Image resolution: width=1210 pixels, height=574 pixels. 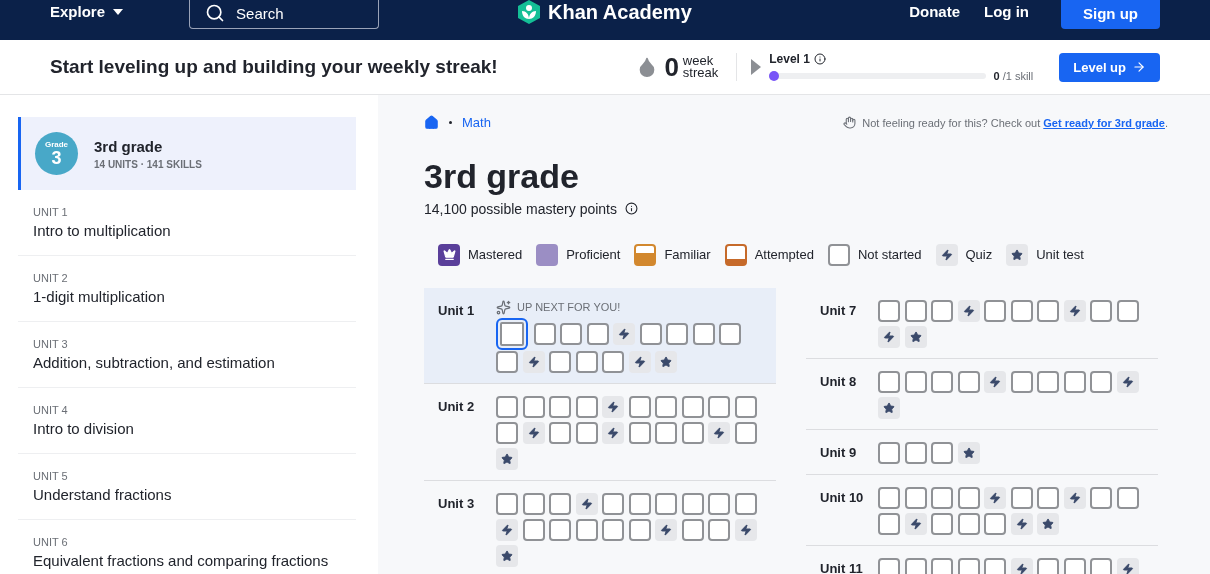 What do you see at coordinates (457, 310) in the screenshot?
I see `unit-name: Unit 1` at bounding box center [457, 310].